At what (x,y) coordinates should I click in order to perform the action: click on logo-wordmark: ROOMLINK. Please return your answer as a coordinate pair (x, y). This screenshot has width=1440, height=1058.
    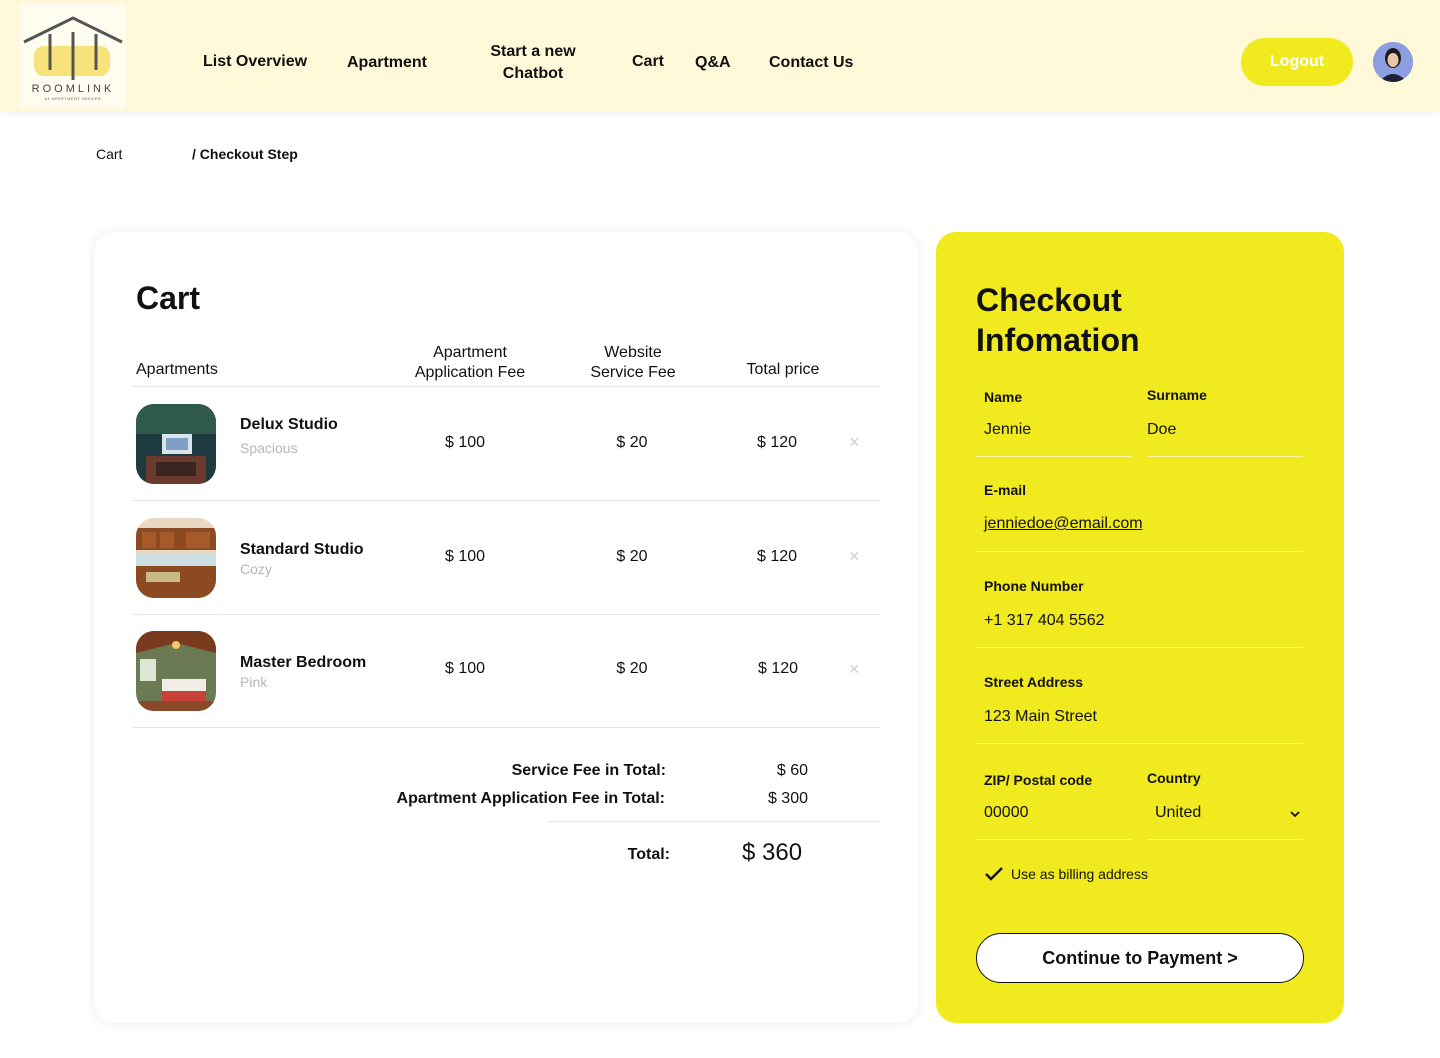
    Looking at the image, I should click on (73, 89).